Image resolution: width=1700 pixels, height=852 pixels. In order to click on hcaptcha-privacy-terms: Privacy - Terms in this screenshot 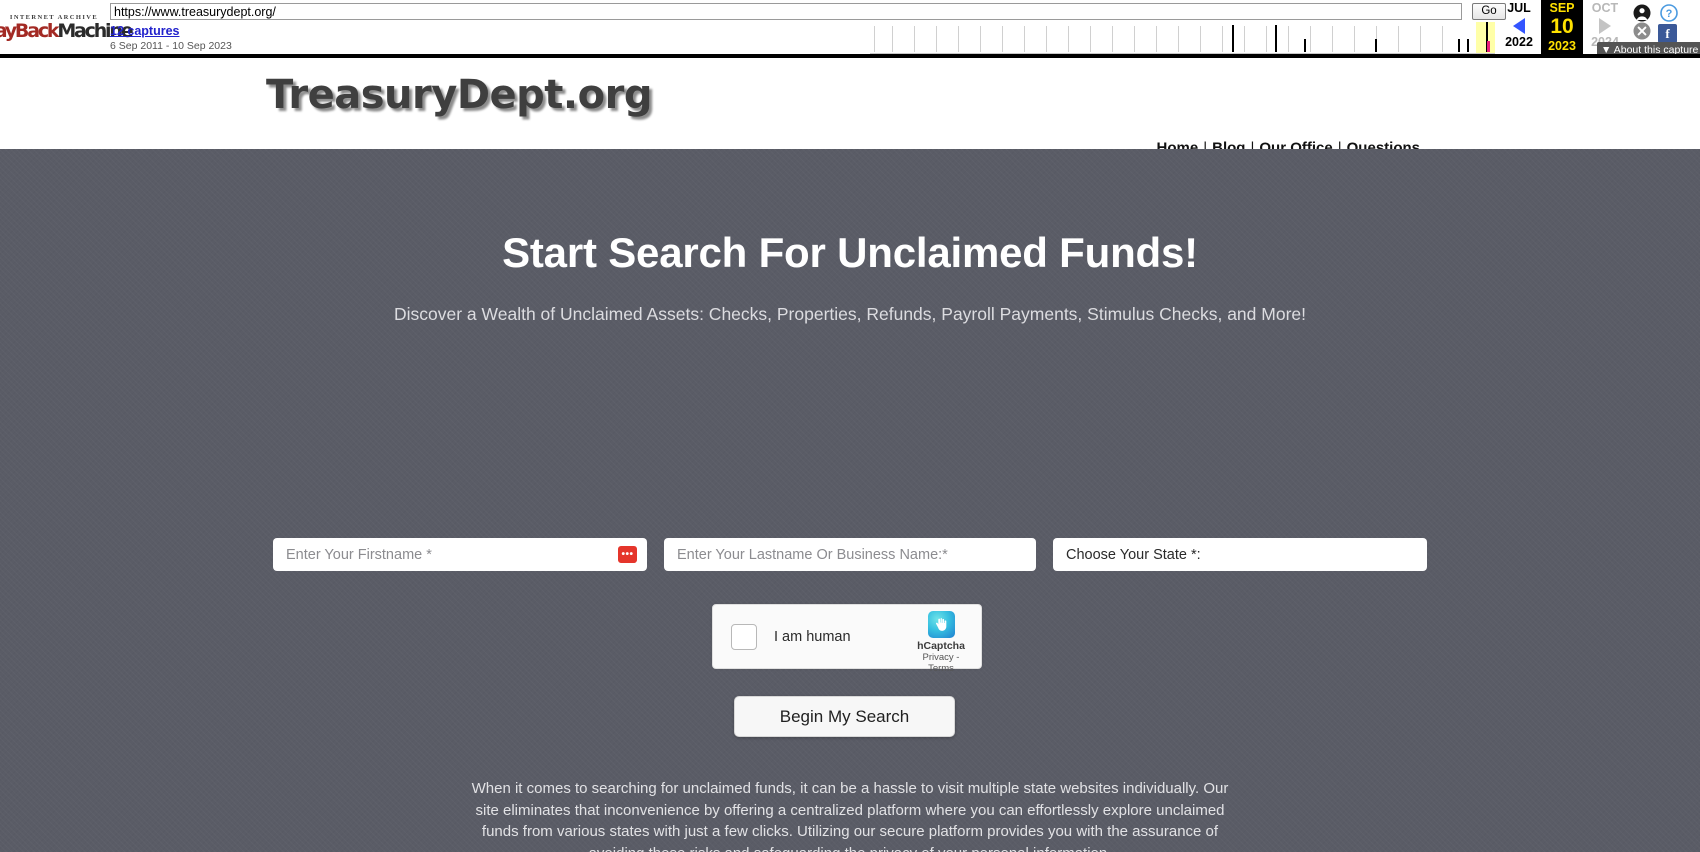, I will do `click(941, 663)`.